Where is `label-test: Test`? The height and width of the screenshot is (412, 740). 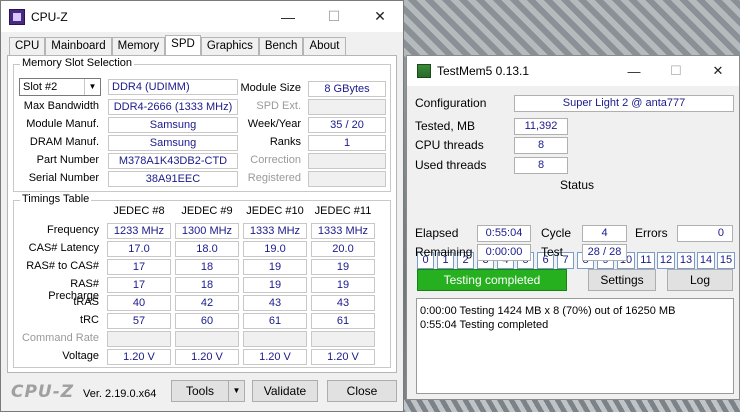
label-test: Test is located at coordinates (552, 252).